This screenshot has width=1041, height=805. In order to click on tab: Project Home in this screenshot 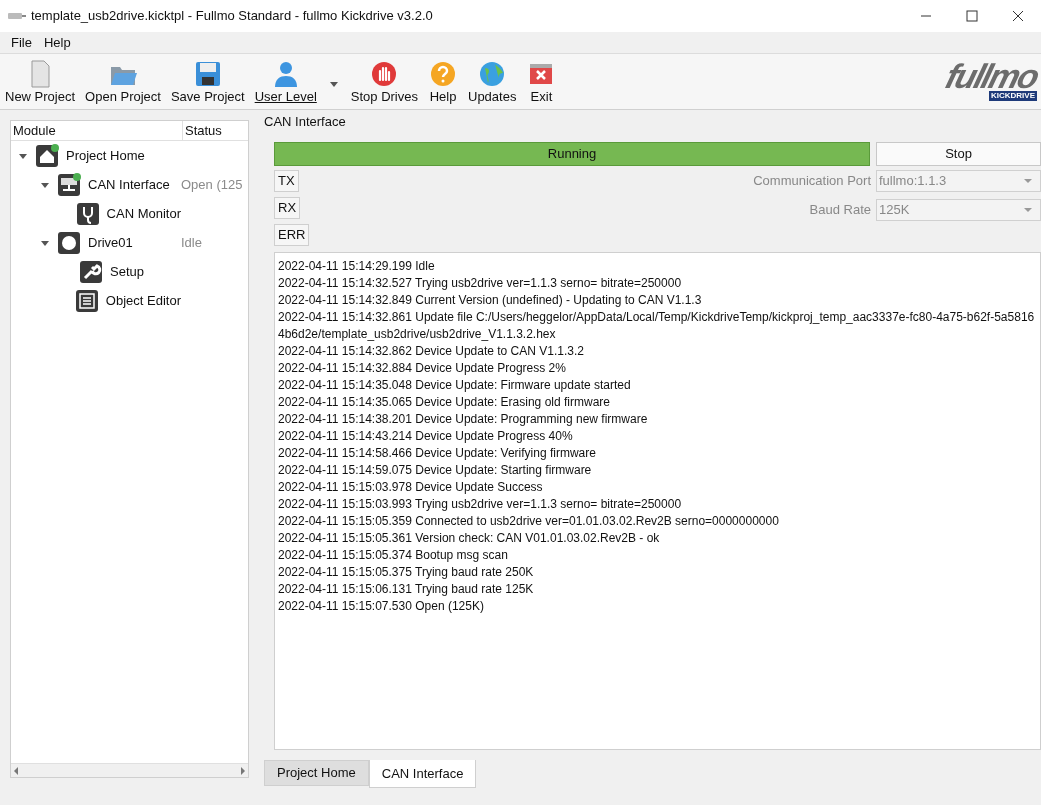, I will do `click(316, 773)`.